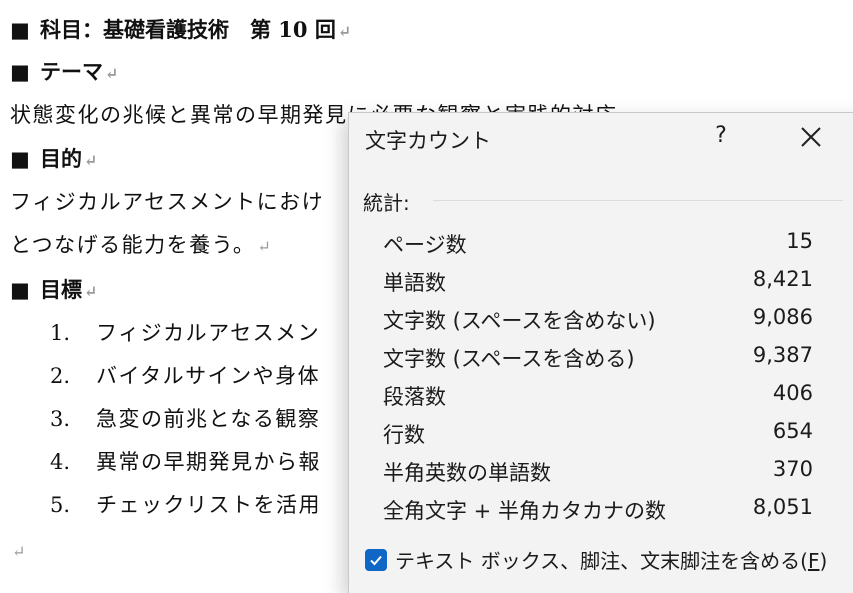 This screenshot has height=593, width=853. I want to click on access-key: F, so click(813, 561).